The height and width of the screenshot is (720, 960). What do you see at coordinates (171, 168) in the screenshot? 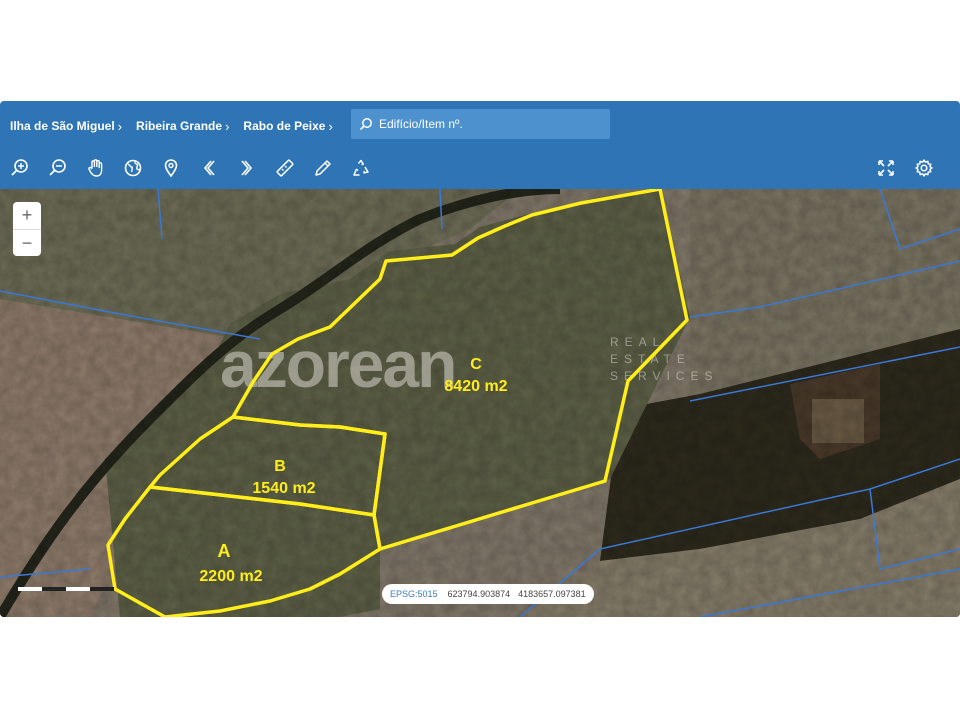
I see `location-pin-icon` at bounding box center [171, 168].